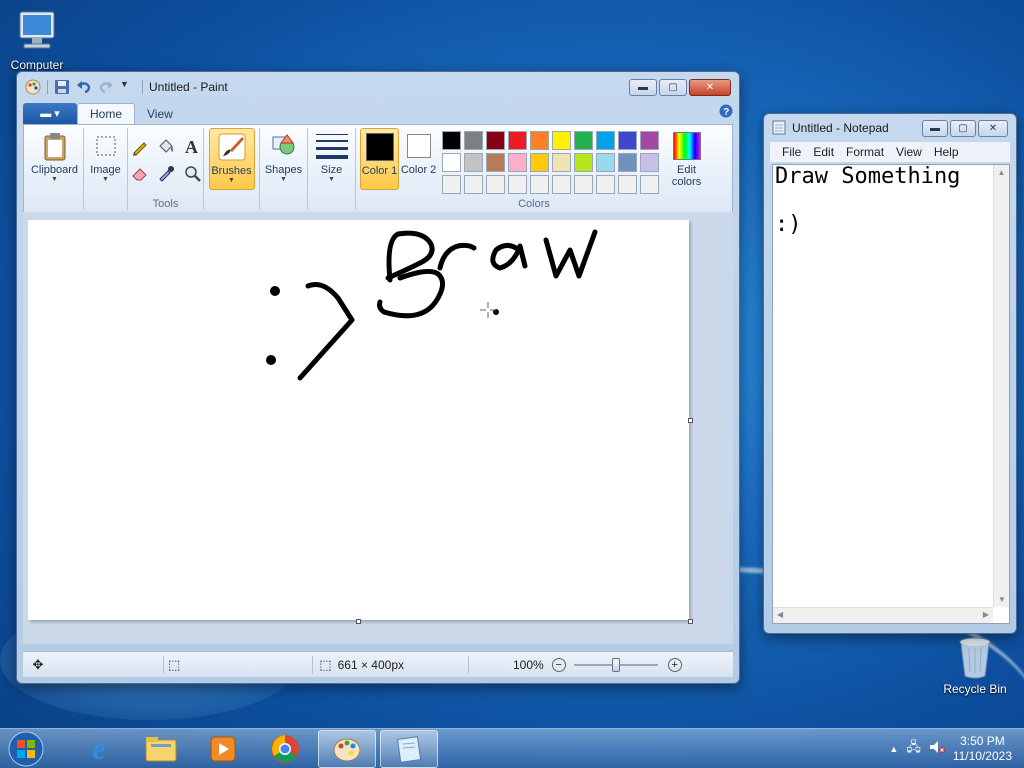 The height and width of the screenshot is (768, 1024). I want to click on scroll-right-icon: ▶, so click(986, 614).